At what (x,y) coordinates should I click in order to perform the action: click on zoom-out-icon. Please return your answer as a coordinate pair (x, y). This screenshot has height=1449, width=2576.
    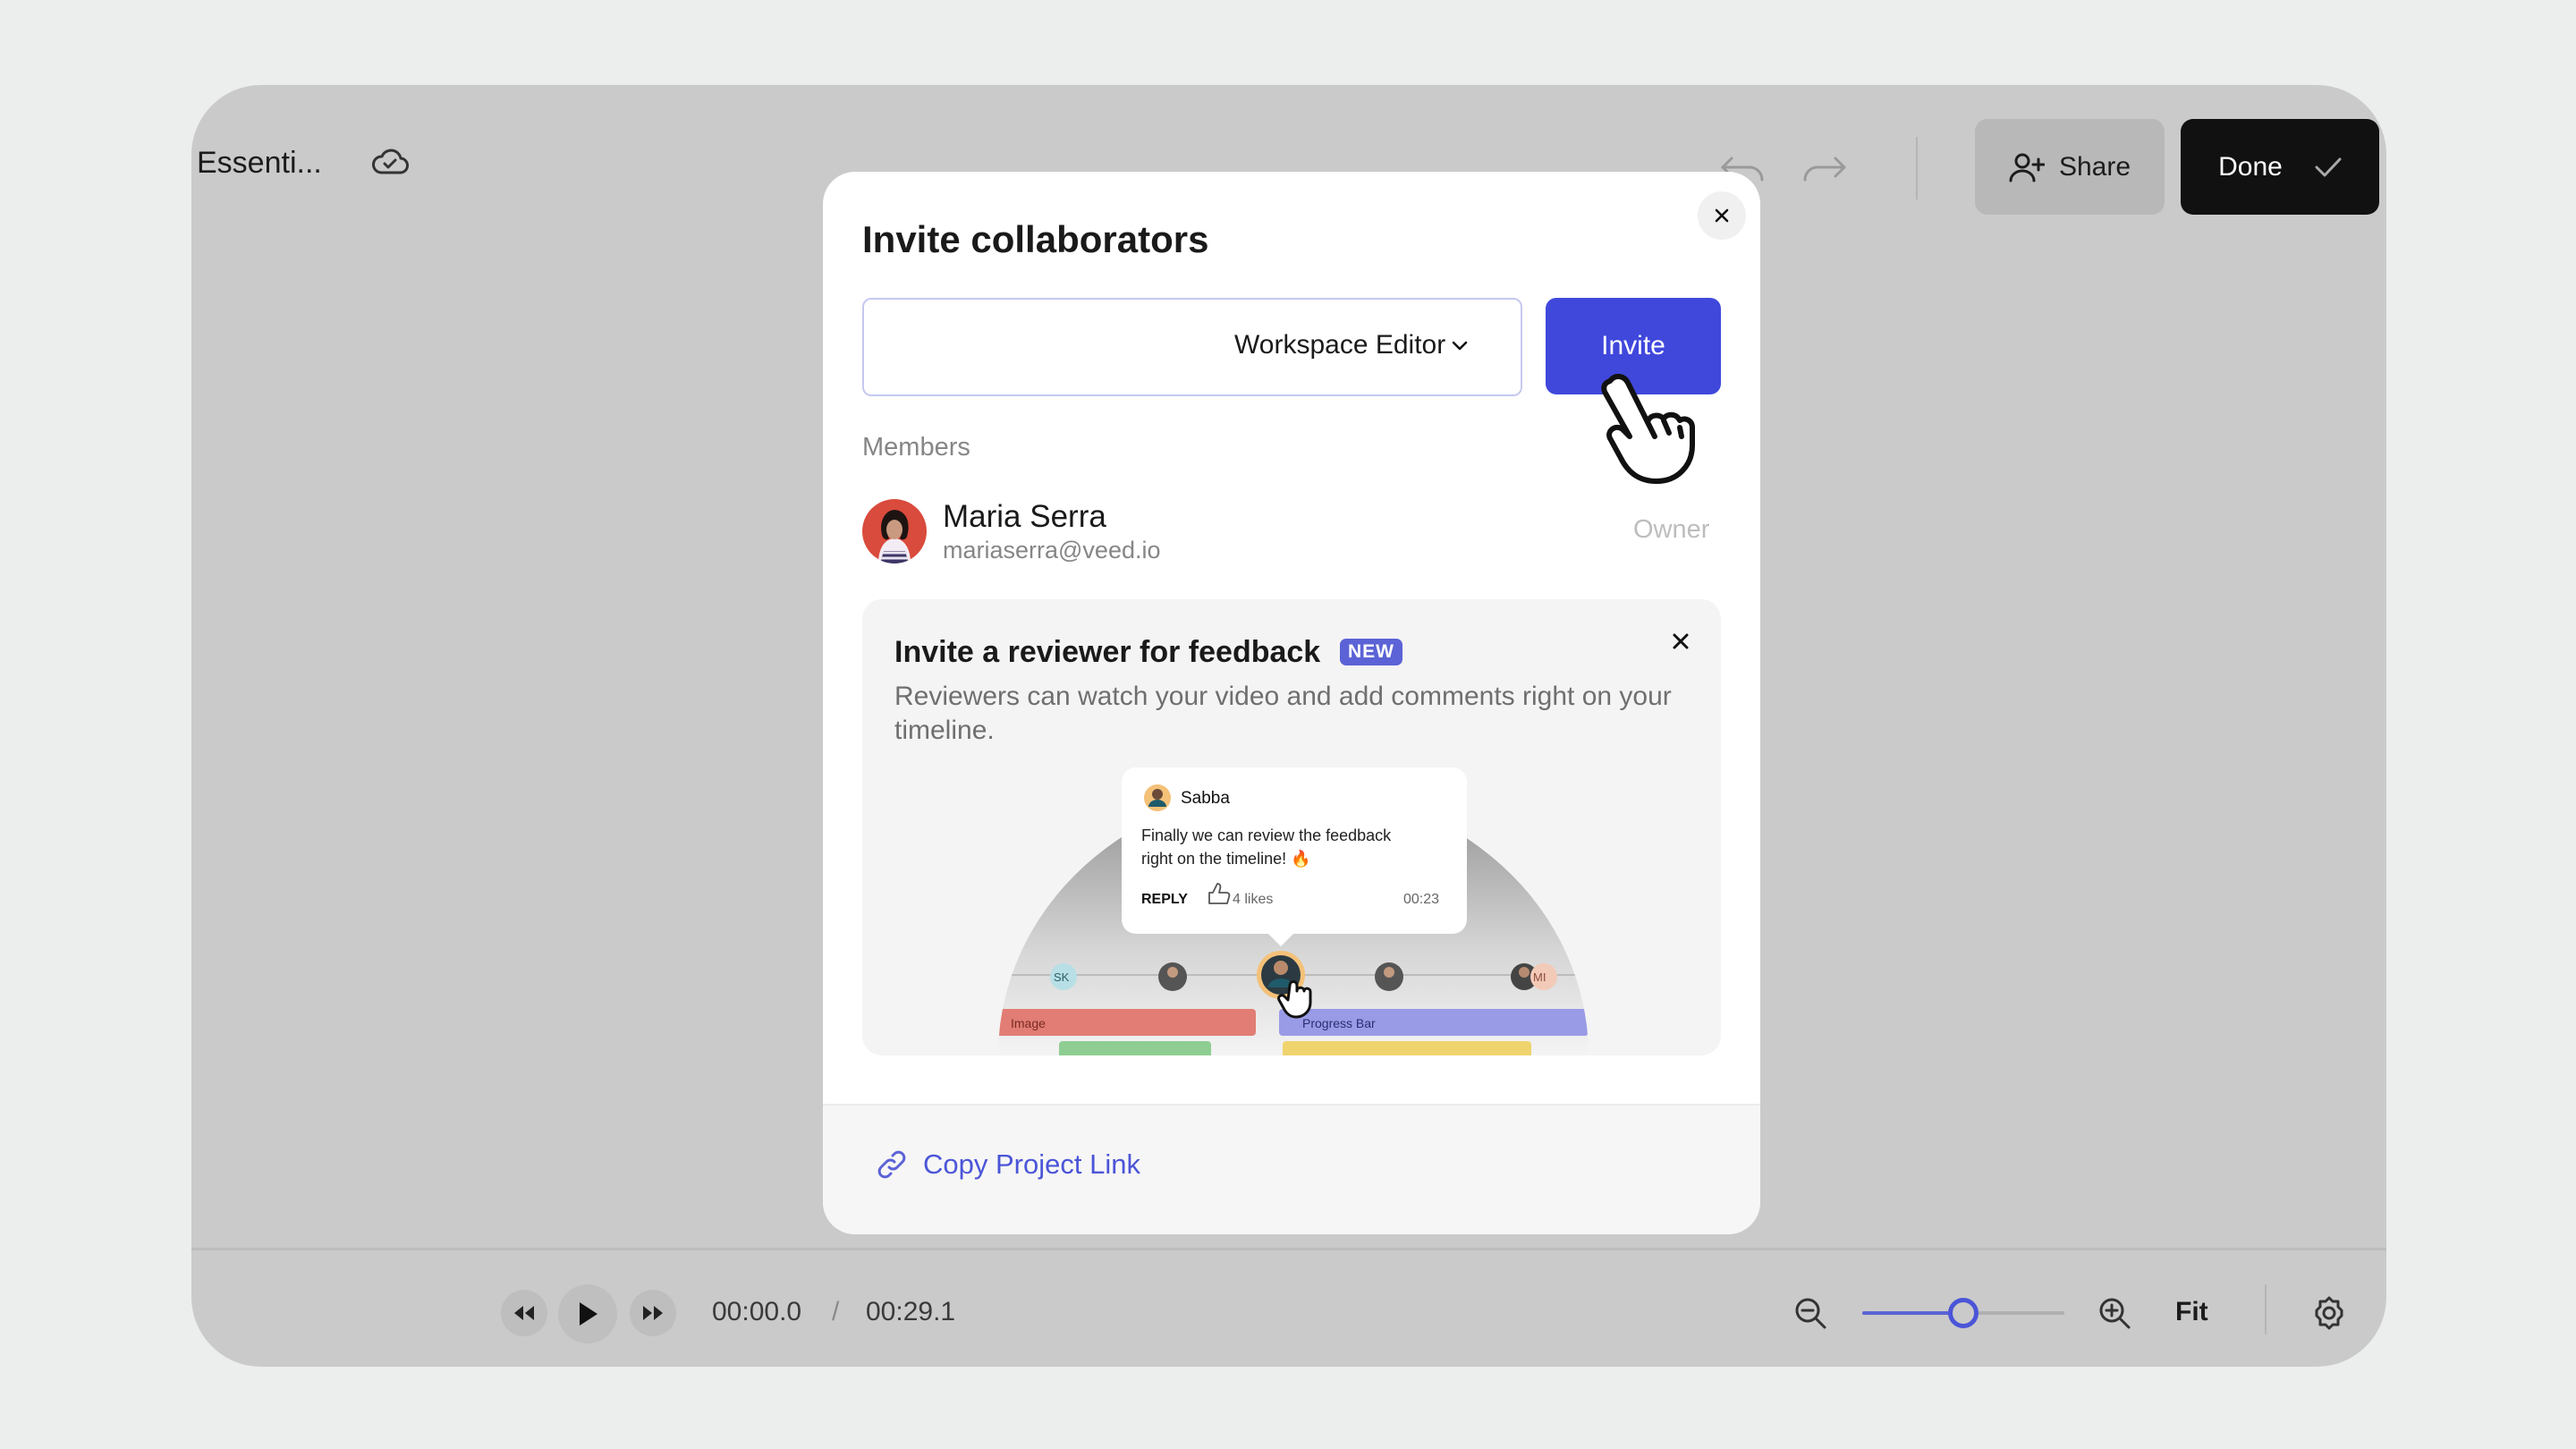
    Looking at the image, I should click on (1810, 1313).